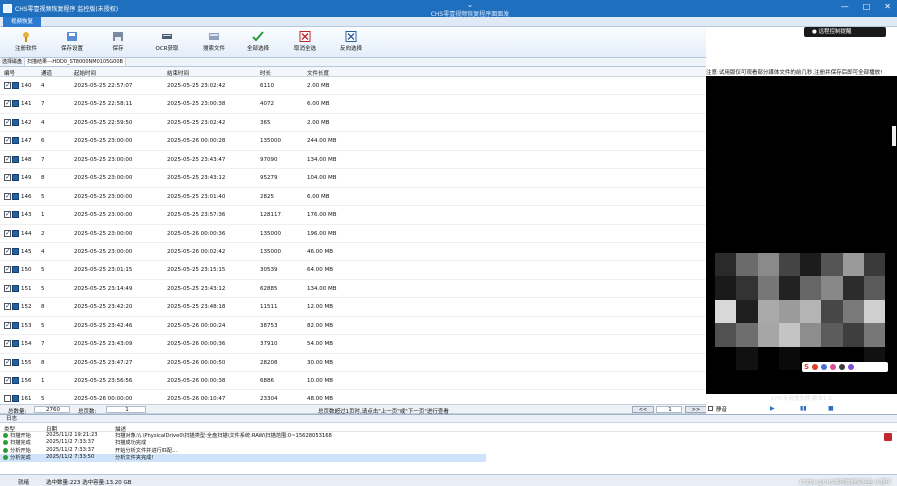  Describe the element at coordinates (845, 32) in the screenshot. I see `remote-control-button: ● 远程控制提醒` at that location.